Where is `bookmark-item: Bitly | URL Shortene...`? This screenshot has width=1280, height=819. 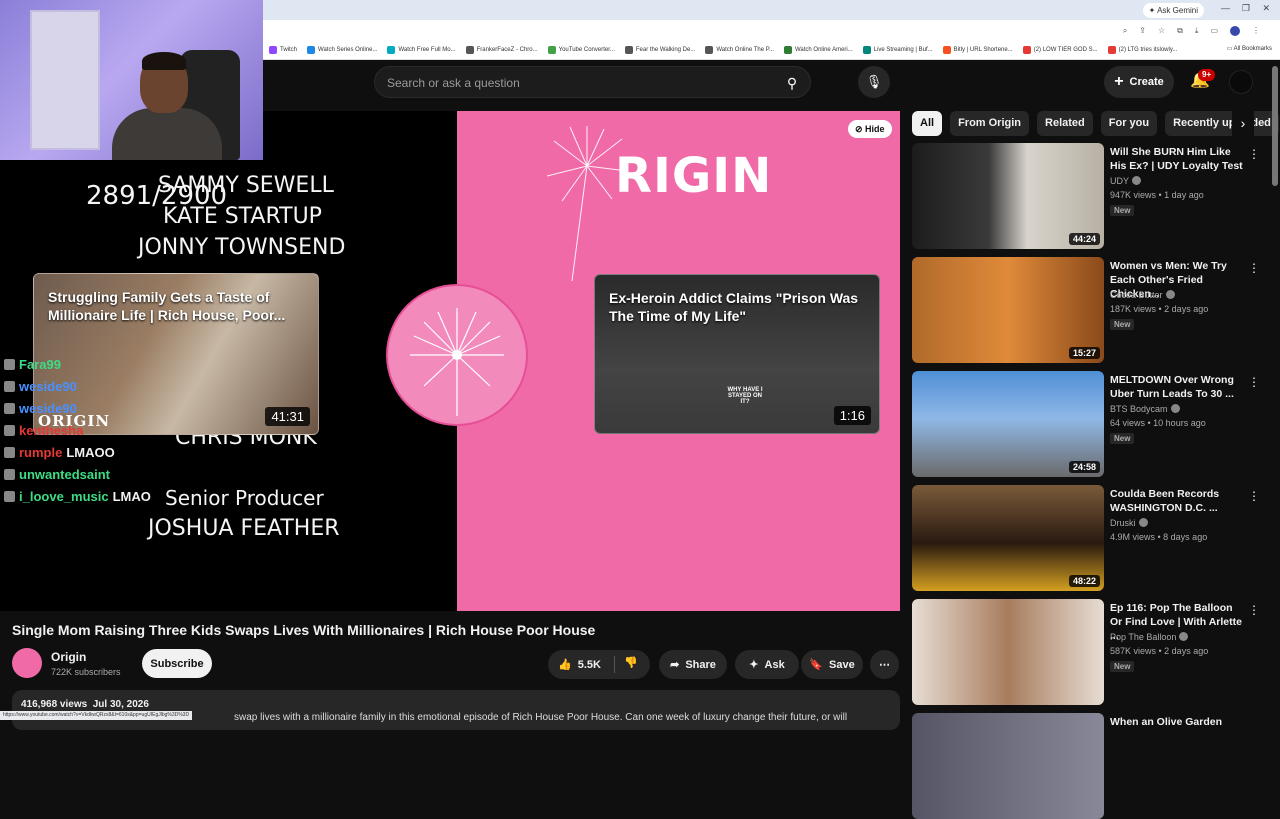 bookmark-item: Bitly | URL Shortene... is located at coordinates (977, 50).